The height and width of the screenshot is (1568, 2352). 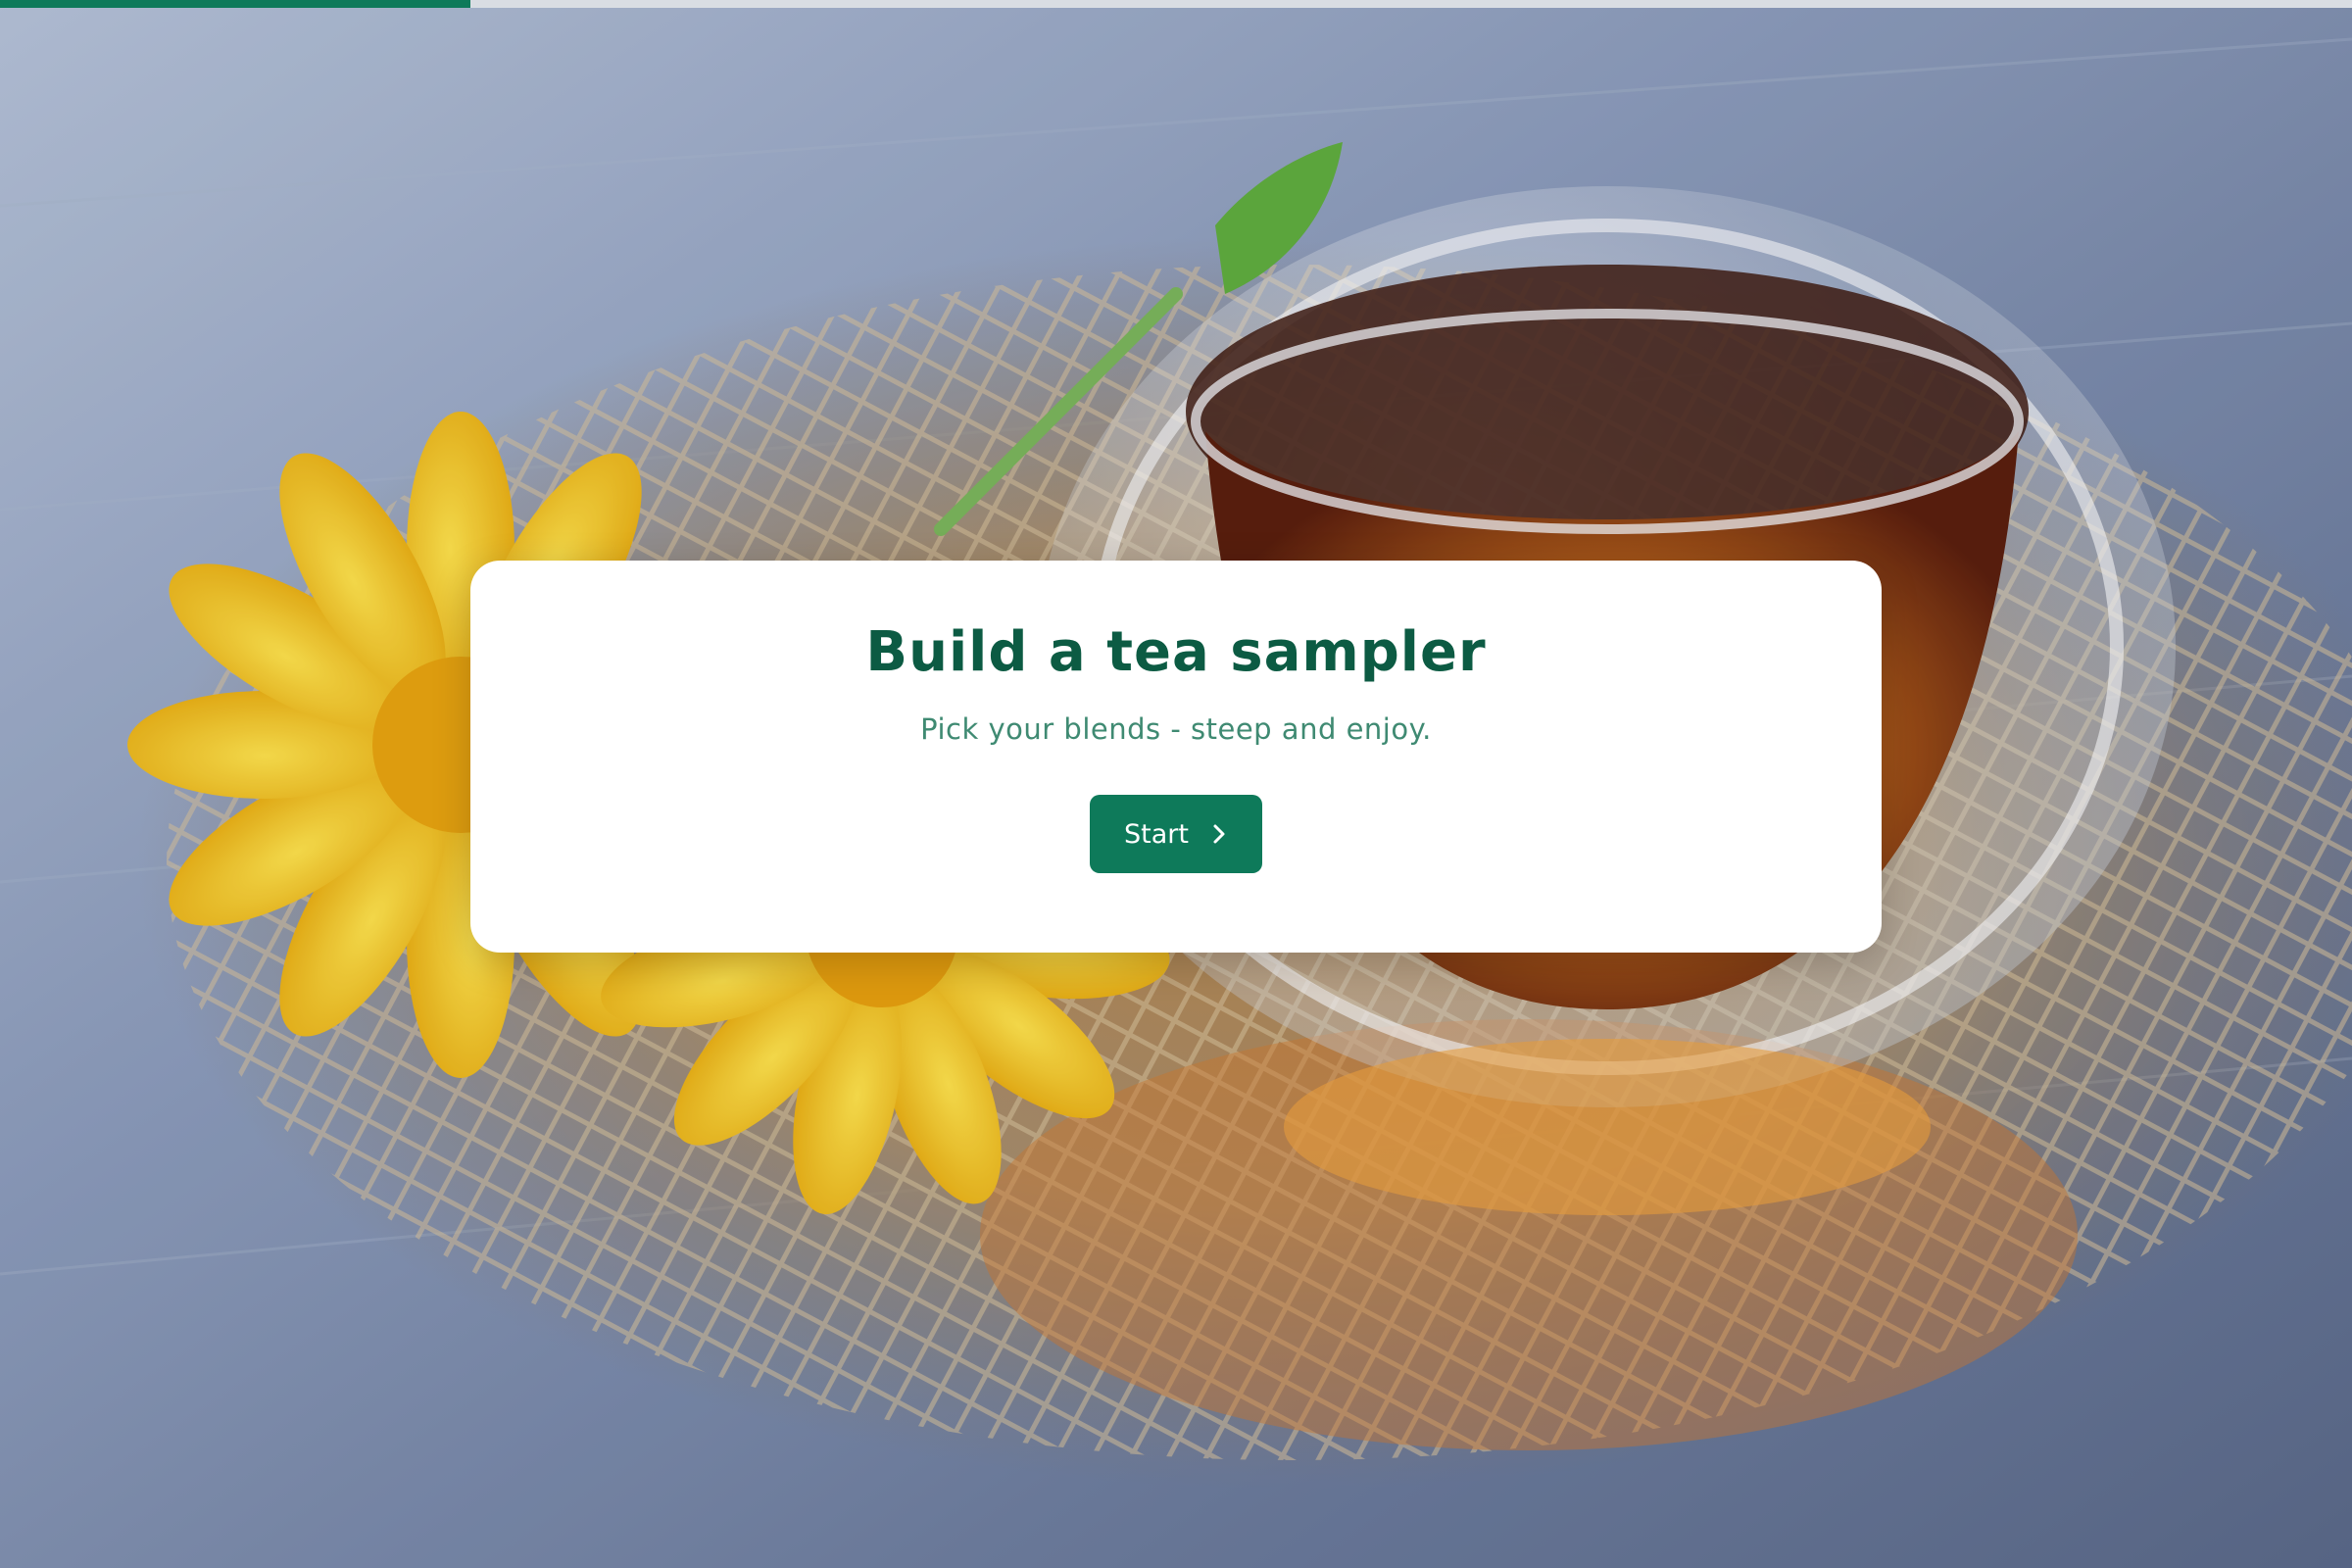 What do you see at coordinates (1176, 729) in the screenshot?
I see `page-subtitle: Pick your blends - steep and enjoy.` at bounding box center [1176, 729].